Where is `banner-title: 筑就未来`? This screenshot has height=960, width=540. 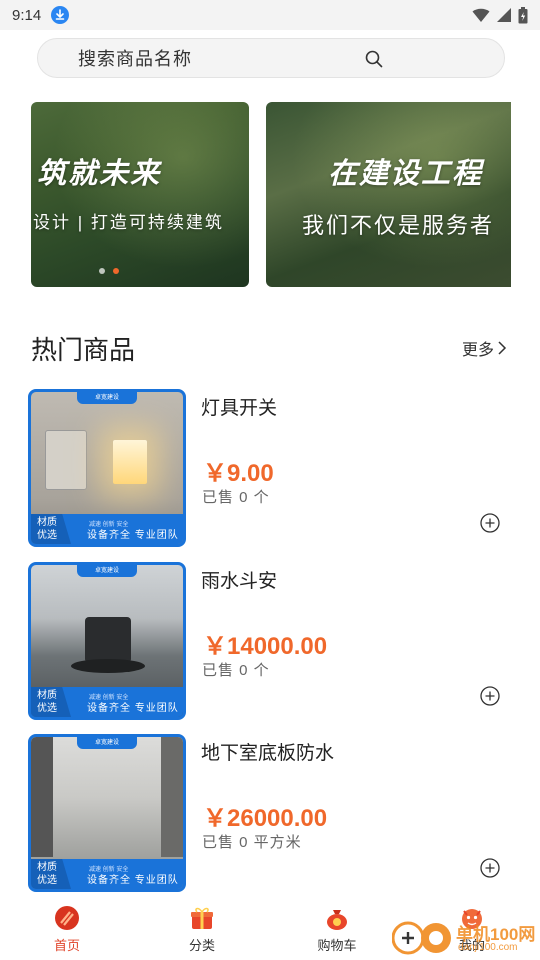 banner-title: 筑就未来 is located at coordinates (99, 174).